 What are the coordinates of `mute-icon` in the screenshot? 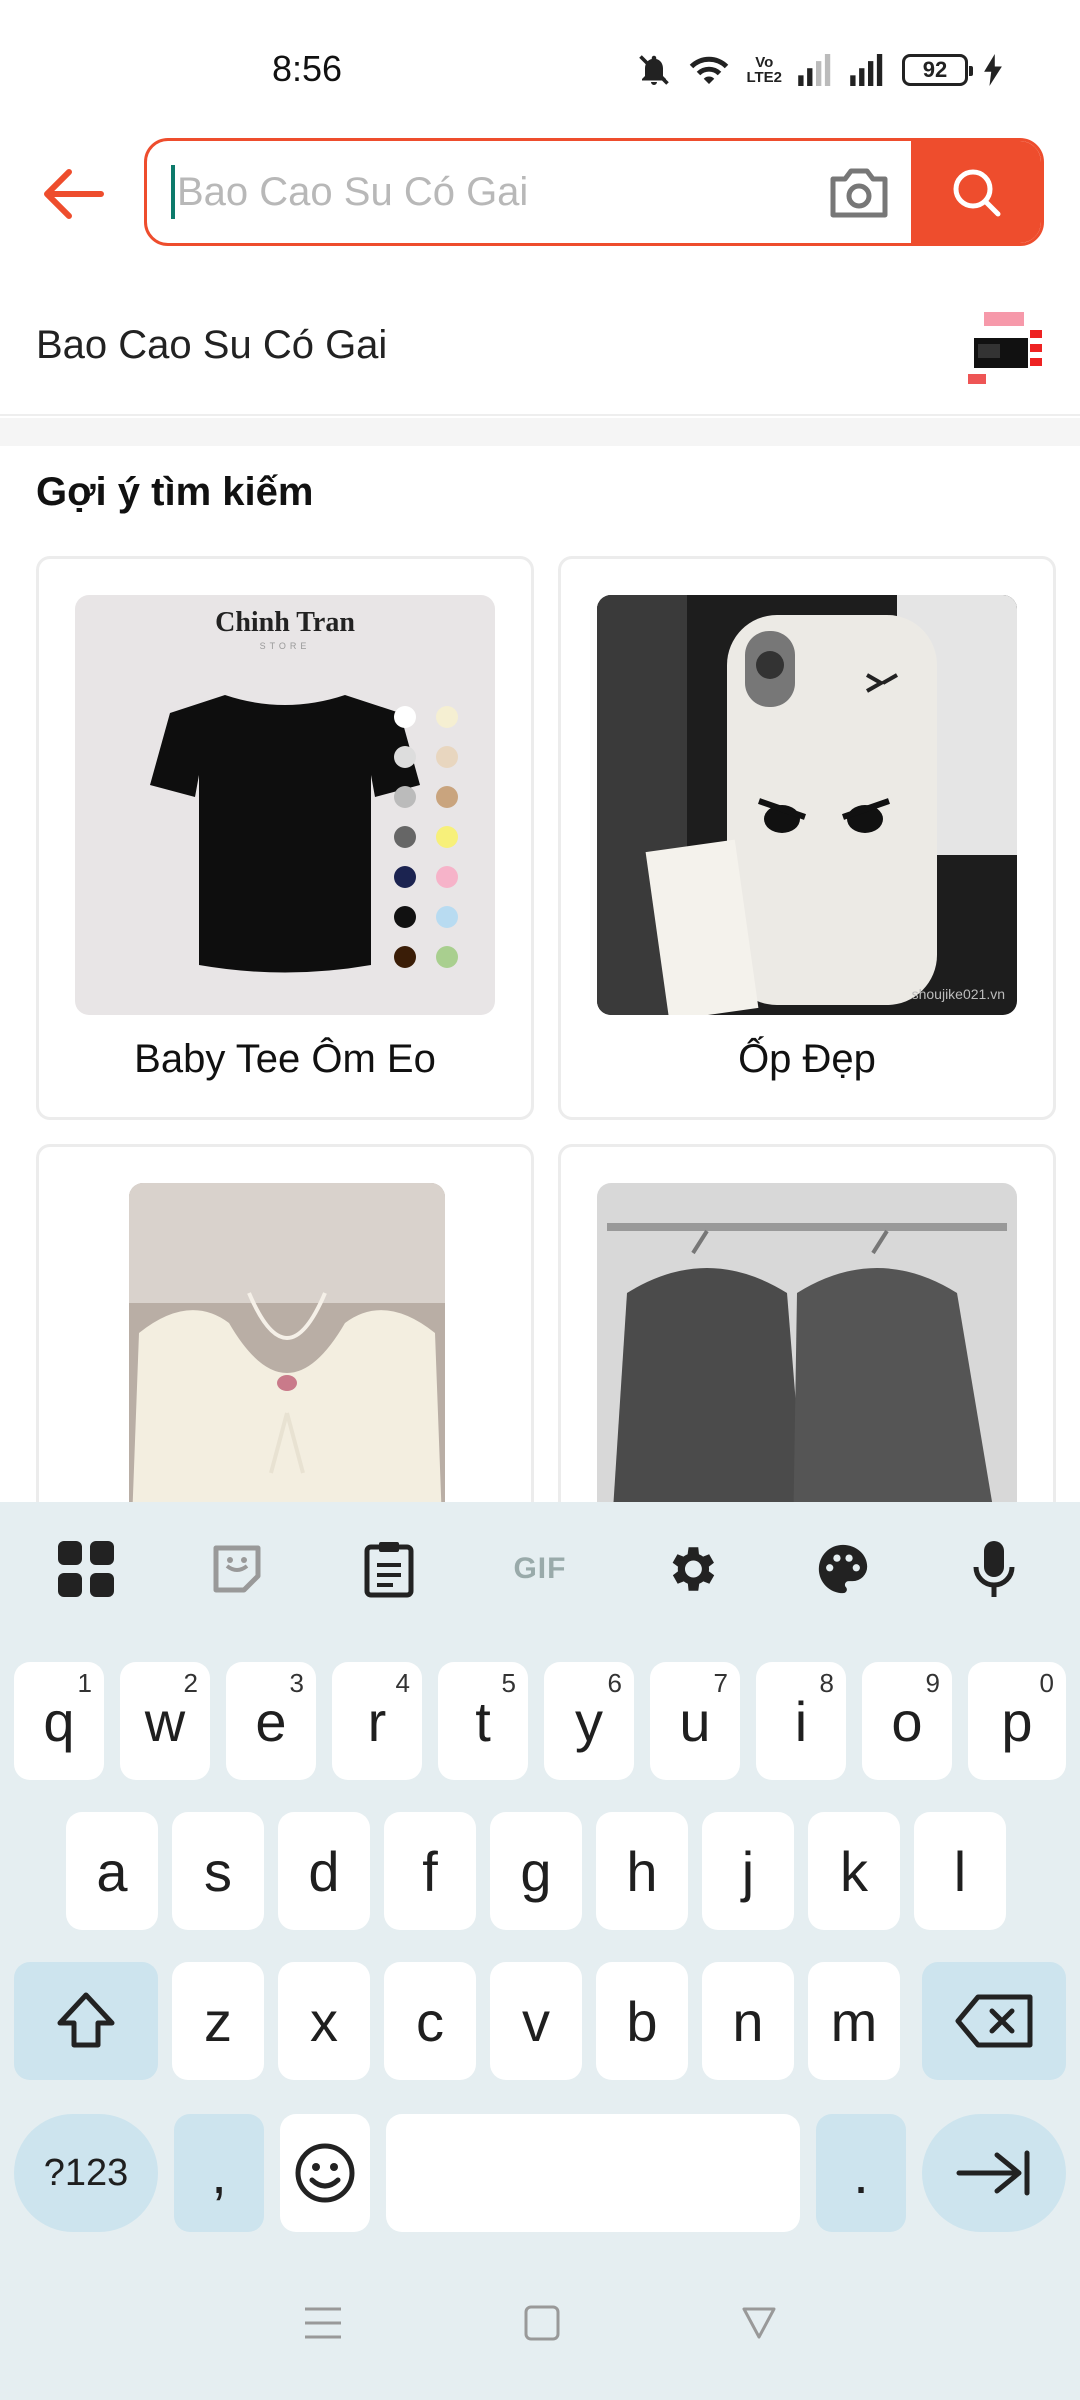 It's located at (654, 70).